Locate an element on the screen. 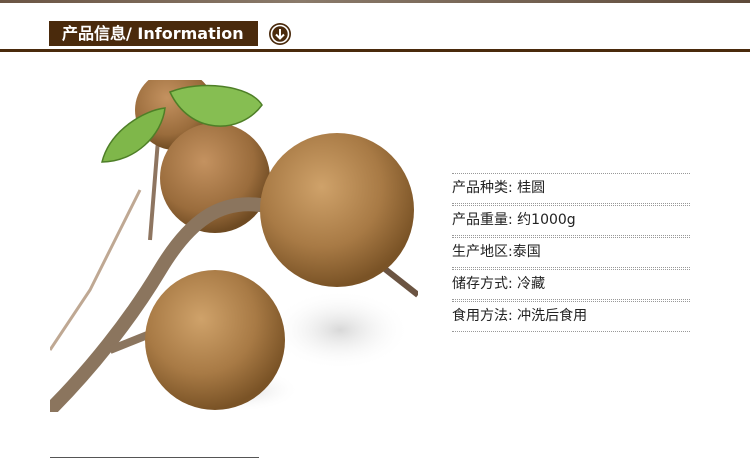 The image size is (750, 459). spec-row-weight: 产品重量: 约1000g is located at coordinates (571, 220).